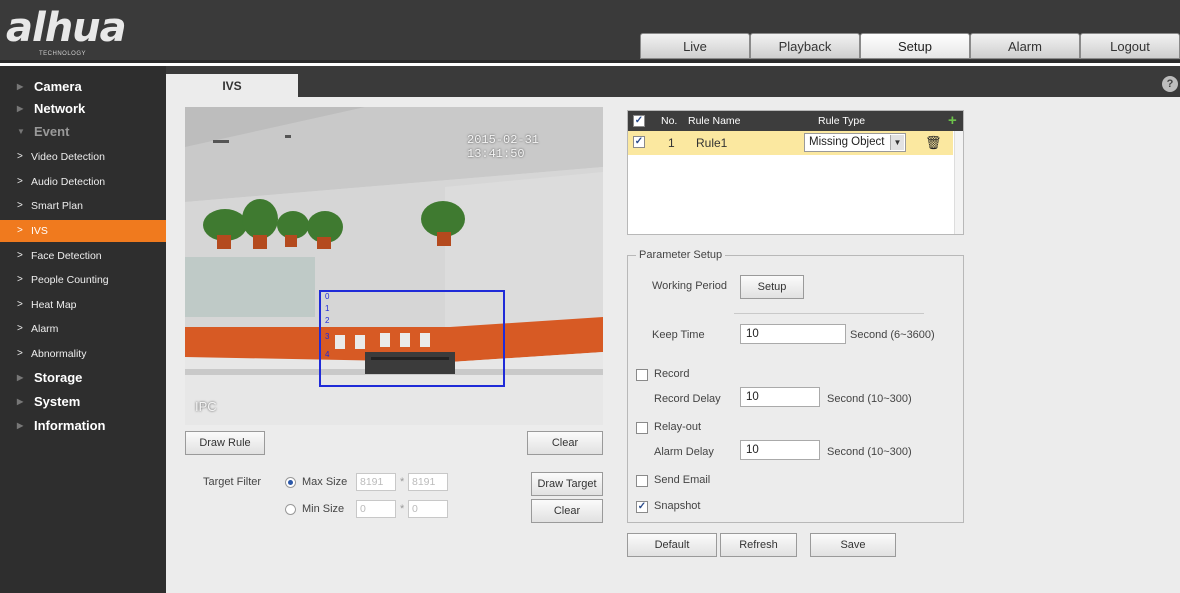 The height and width of the screenshot is (593, 1180). What do you see at coordinates (847, 142) in the screenshot?
I see `rule-type-value: Missing Object` at bounding box center [847, 142].